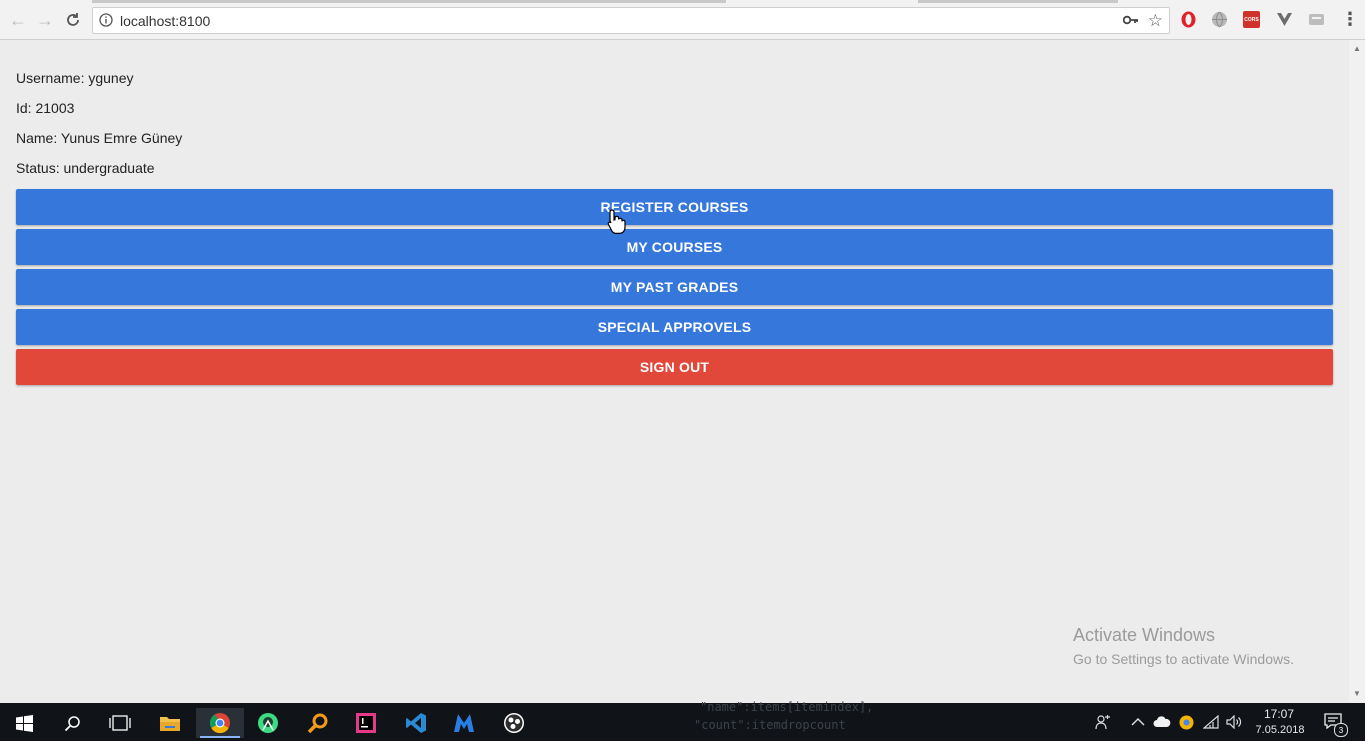 The width and height of the screenshot is (1365, 741). Describe the element at coordinates (220, 737) in the screenshot. I see `active-indicator` at that location.